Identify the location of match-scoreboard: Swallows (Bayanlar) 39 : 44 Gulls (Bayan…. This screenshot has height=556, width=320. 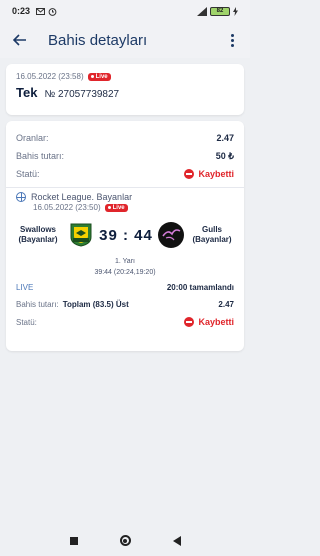
(125, 235).